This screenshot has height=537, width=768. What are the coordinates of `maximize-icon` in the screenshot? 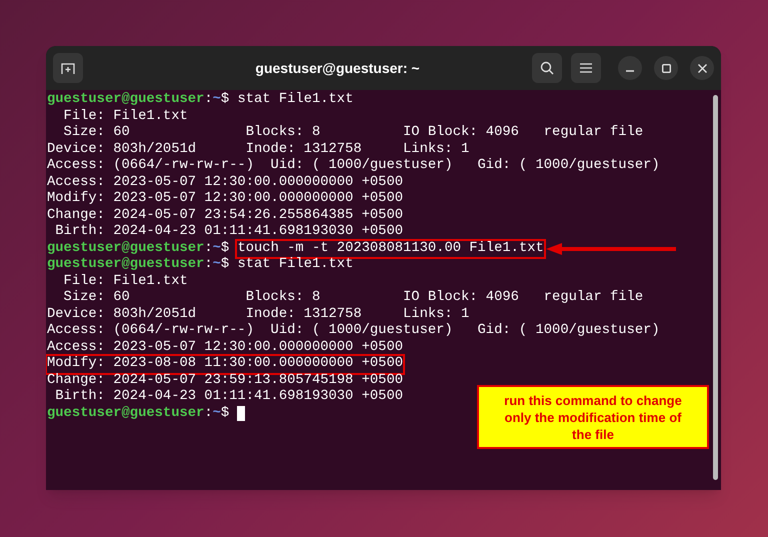 It's located at (666, 68).